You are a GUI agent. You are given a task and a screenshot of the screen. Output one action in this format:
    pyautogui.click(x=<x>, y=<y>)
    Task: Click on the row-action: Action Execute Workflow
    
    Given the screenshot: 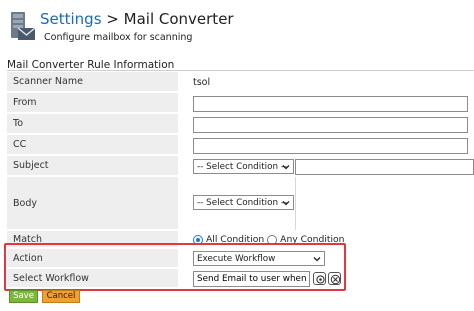 What is the action you would take?
    pyautogui.click(x=240, y=258)
    